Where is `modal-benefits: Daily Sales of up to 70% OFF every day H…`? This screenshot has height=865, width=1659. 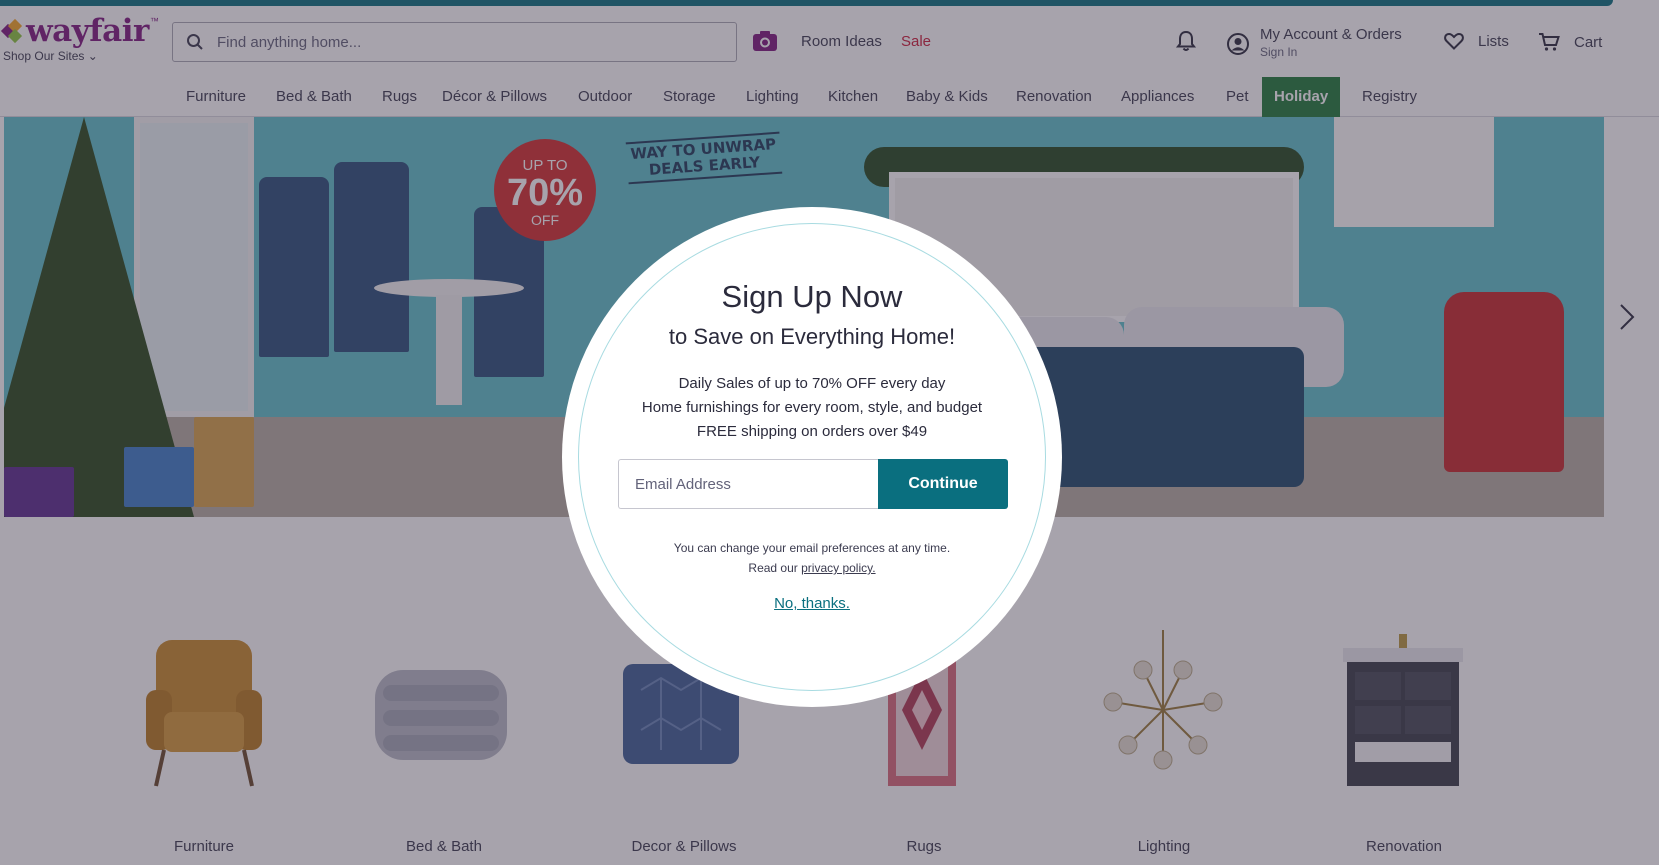
modal-benefits: Daily Sales of up to 70% OFF every day H… is located at coordinates (812, 408).